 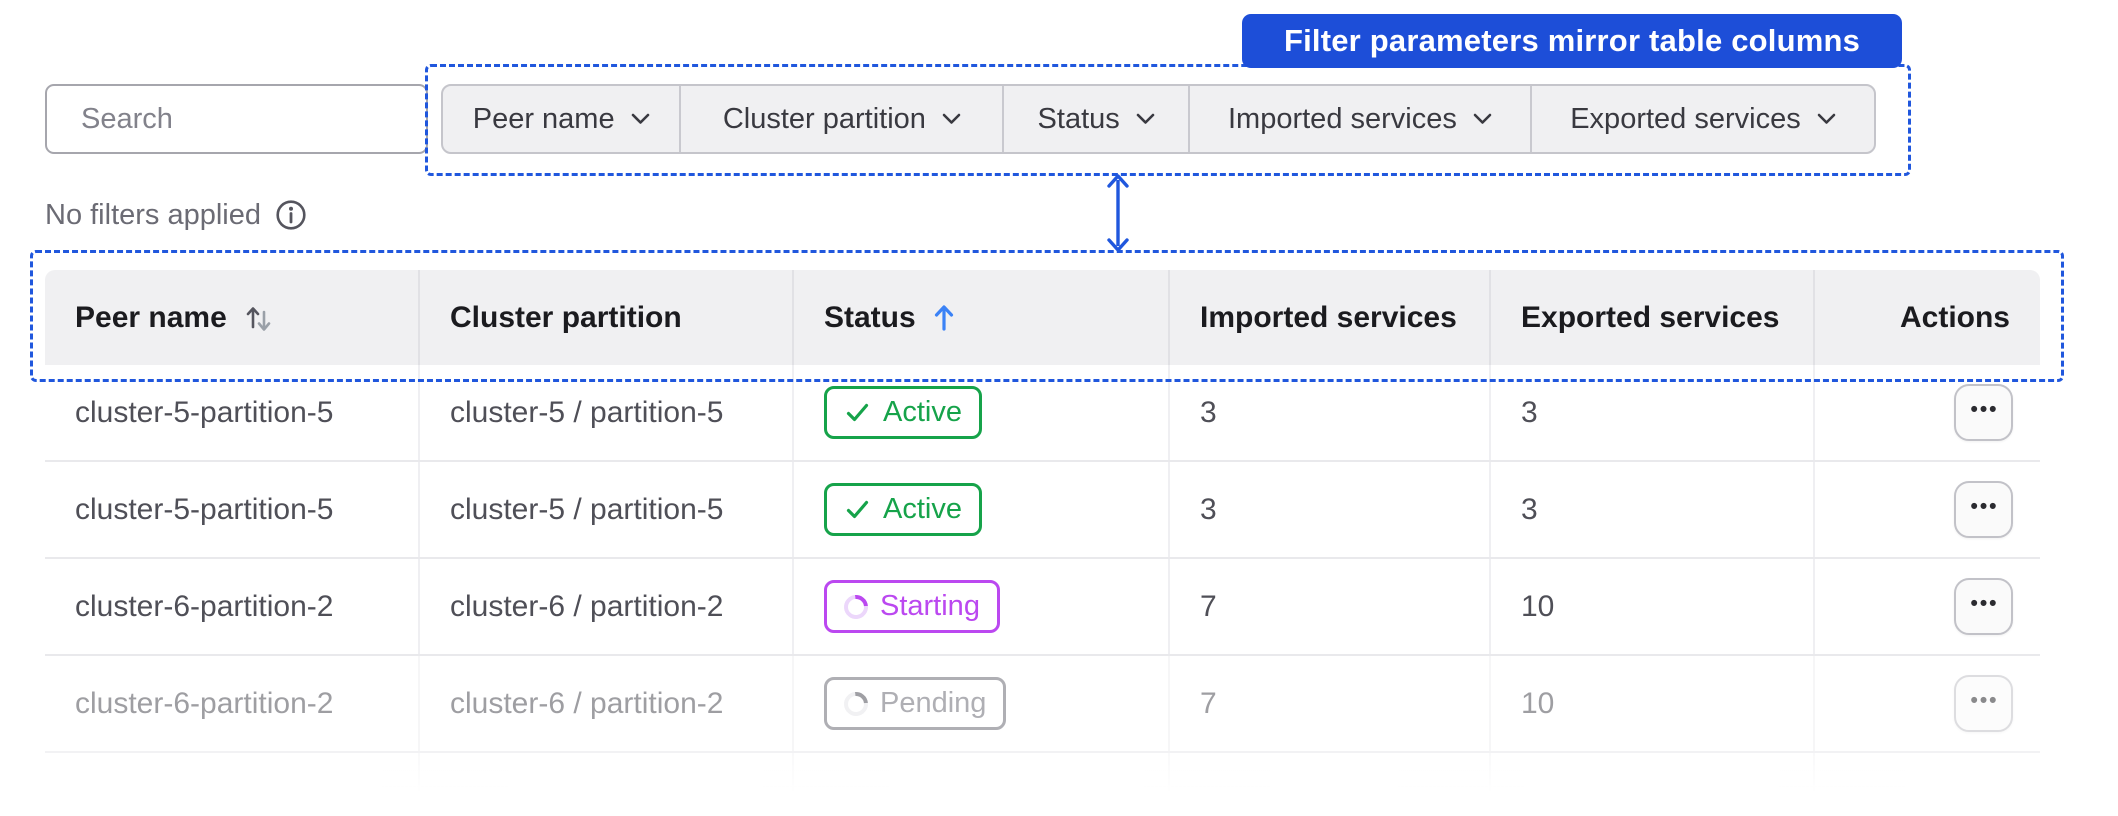 I want to click on annotation-banner: Filter parameters mirror table columns, so click(x=1572, y=41).